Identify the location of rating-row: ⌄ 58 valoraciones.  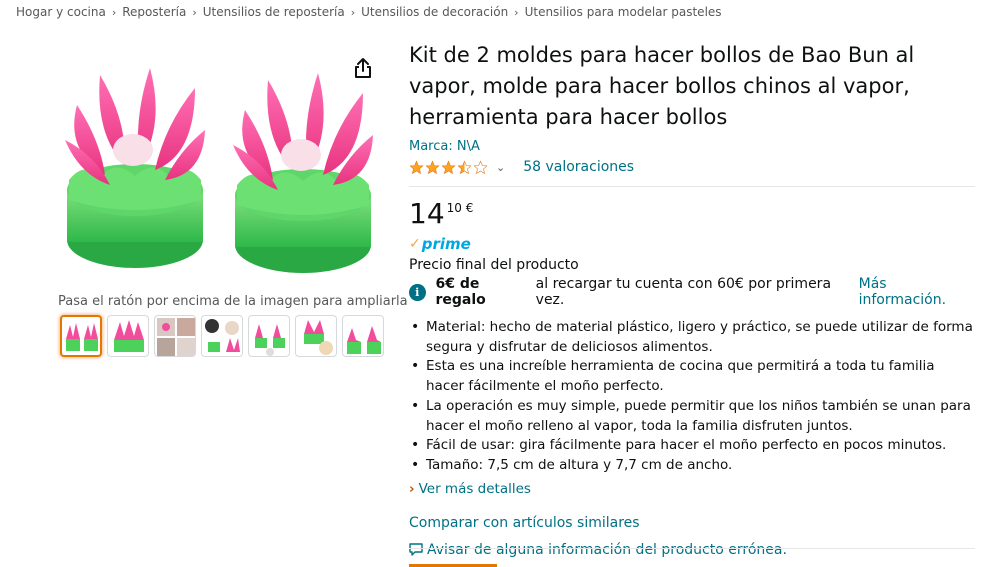
(692, 167).